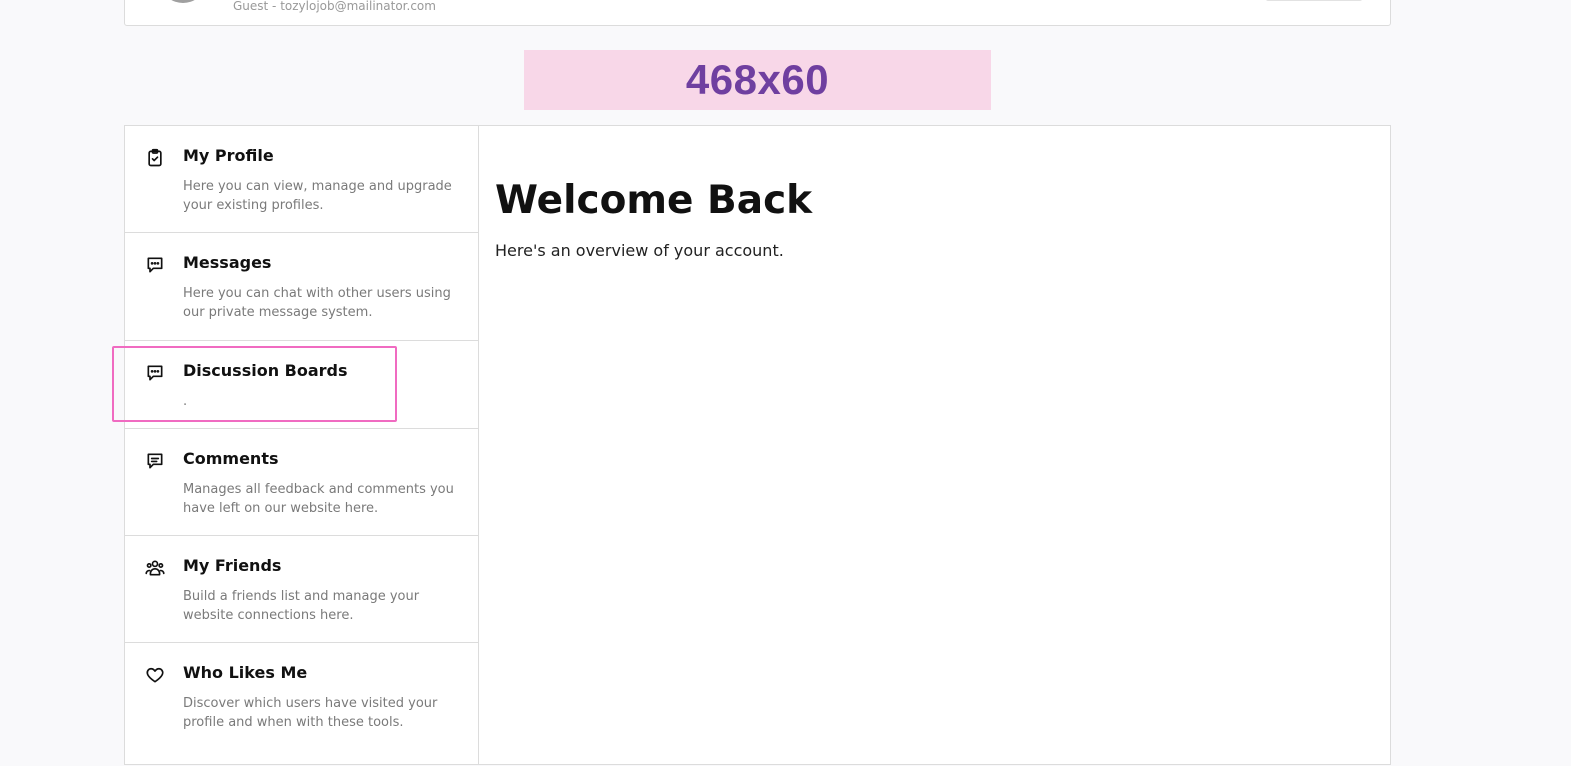  Describe the element at coordinates (232, 565) in the screenshot. I see `sidebar-item-title: My Friends` at that location.